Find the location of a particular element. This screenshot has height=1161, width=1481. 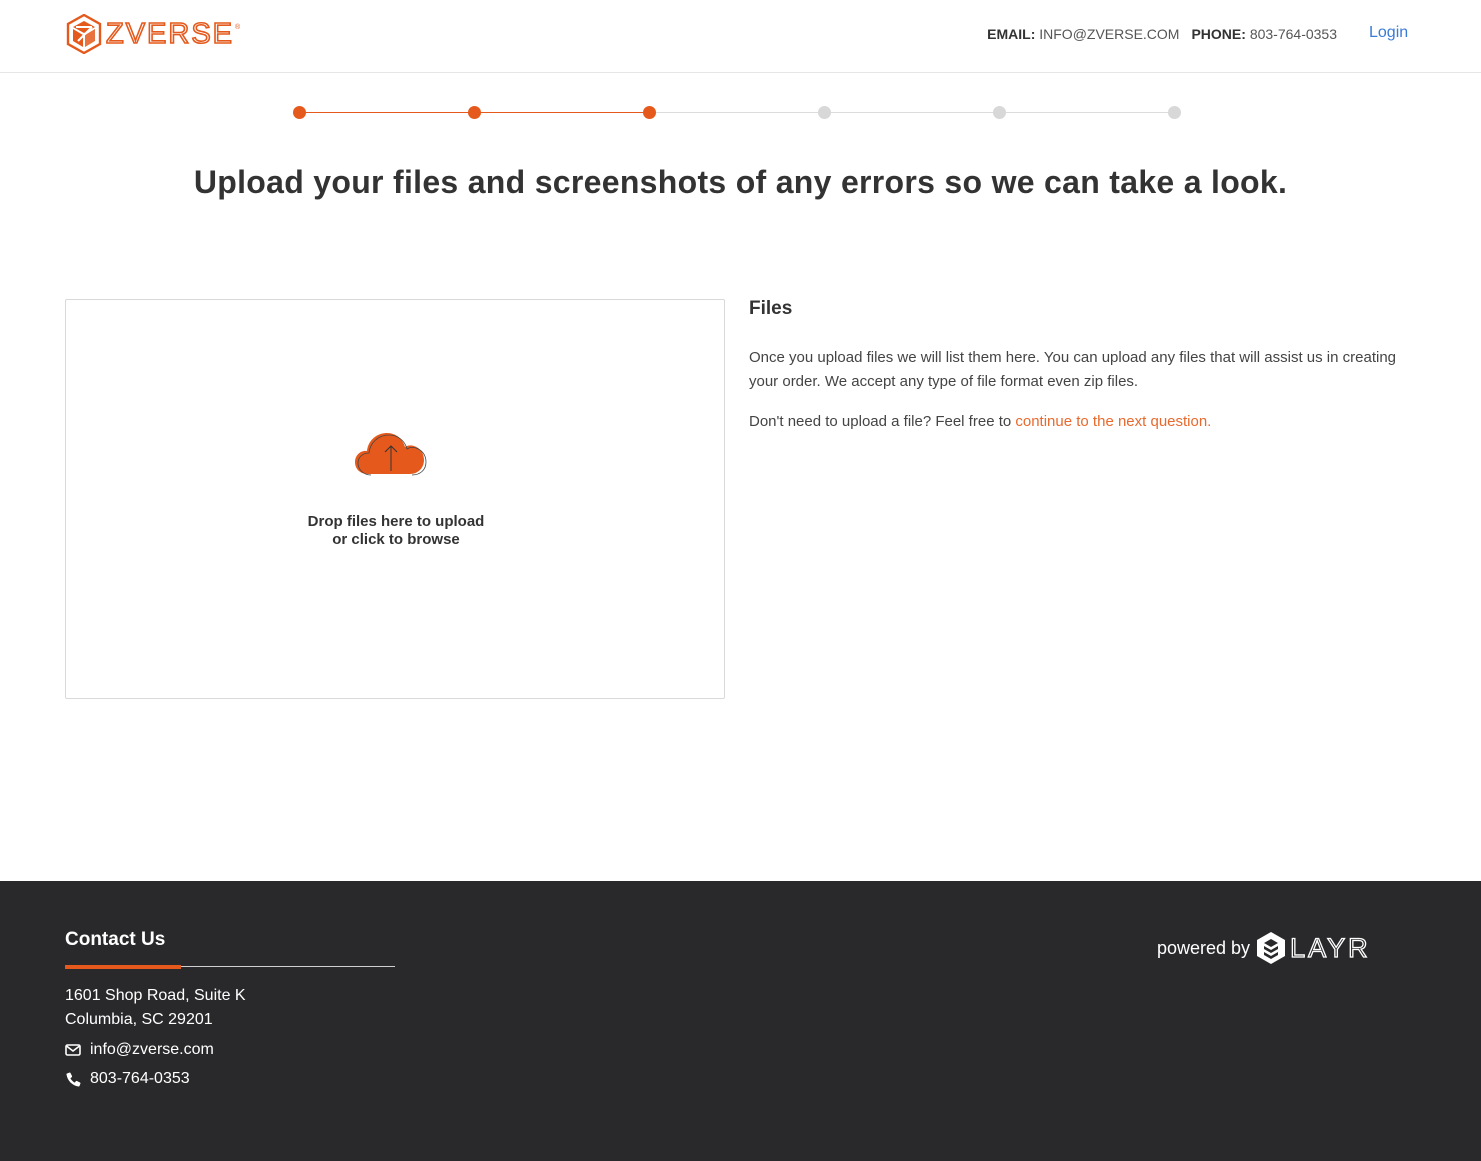

phone-icon is located at coordinates (73, 1079).